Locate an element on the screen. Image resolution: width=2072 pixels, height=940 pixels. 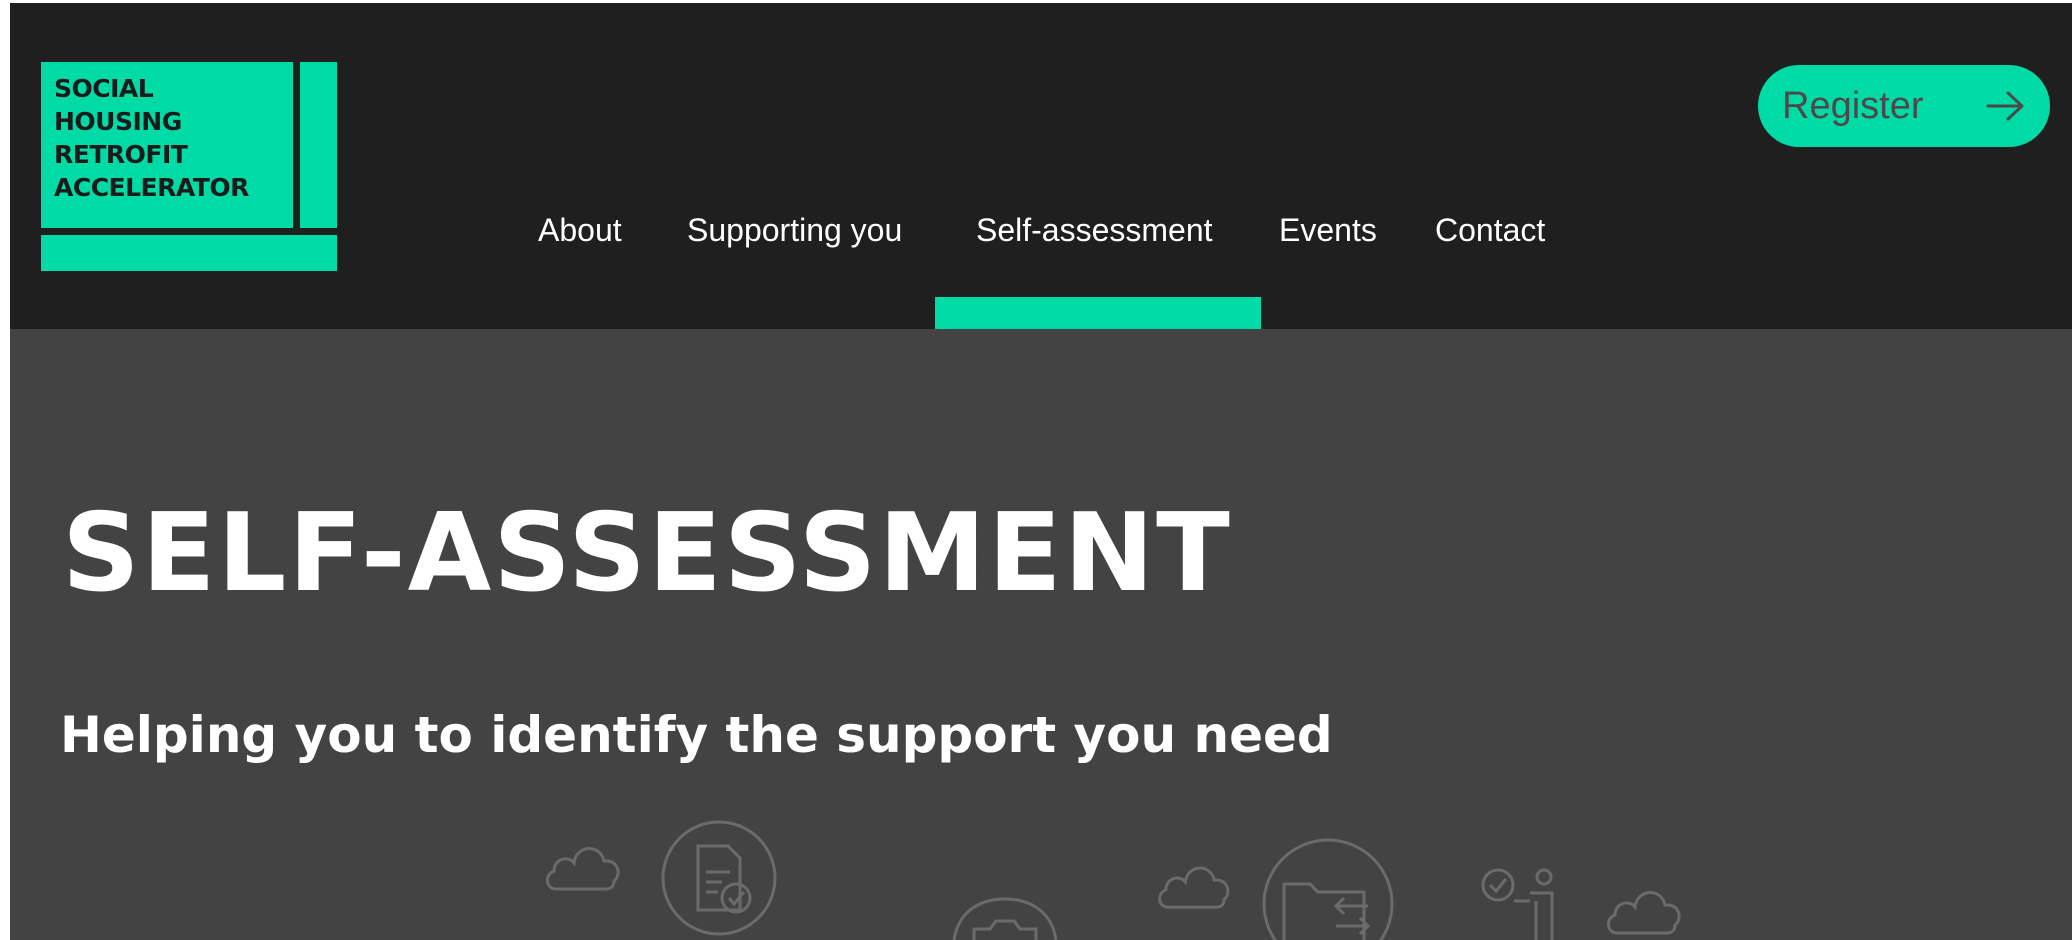
register-button: Register is located at coordinates (1904, 106).